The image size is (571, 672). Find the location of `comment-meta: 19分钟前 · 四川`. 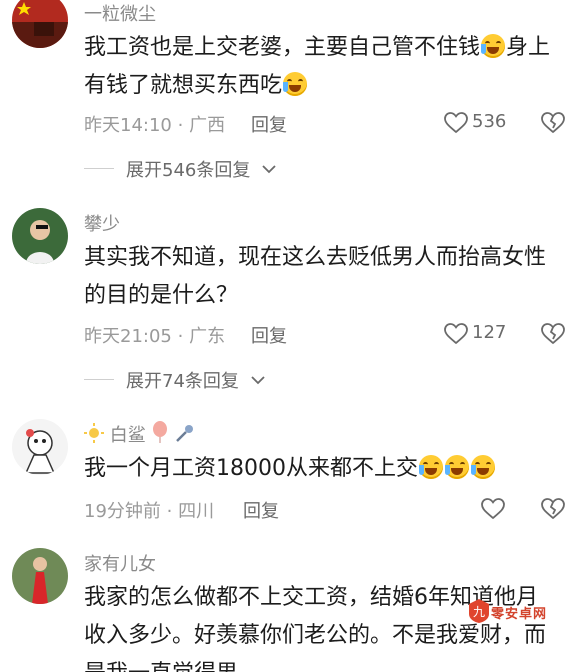

comment-meta: 19分钟前 · 四川 is located at coordinates (149, 510).